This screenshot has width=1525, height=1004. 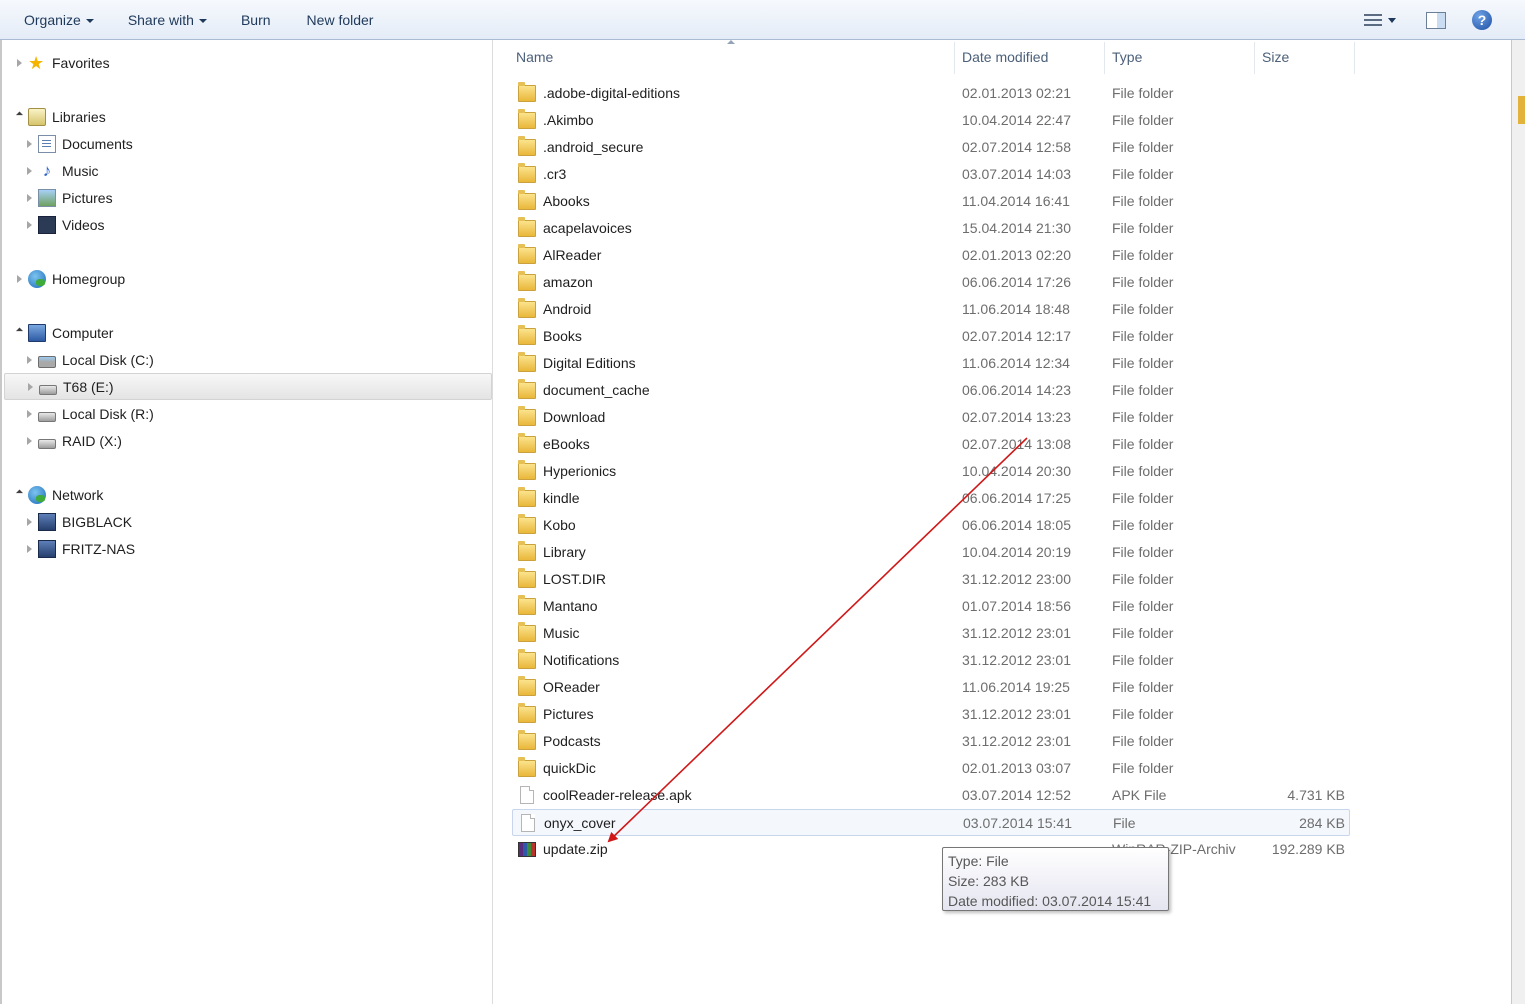 I want to click on file-row: Notifications 31.12.2012 23:01 File folder, so click(x=930, y=660).